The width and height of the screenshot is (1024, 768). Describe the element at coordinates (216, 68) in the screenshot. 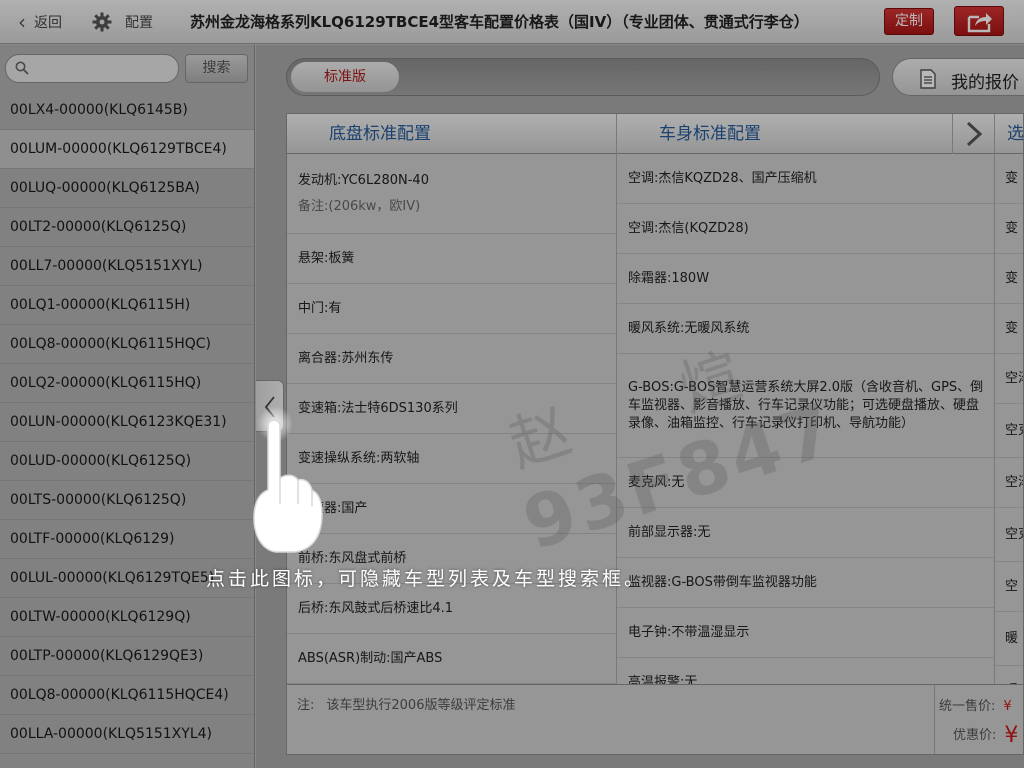

I see `search-button: 搜索` at that location.